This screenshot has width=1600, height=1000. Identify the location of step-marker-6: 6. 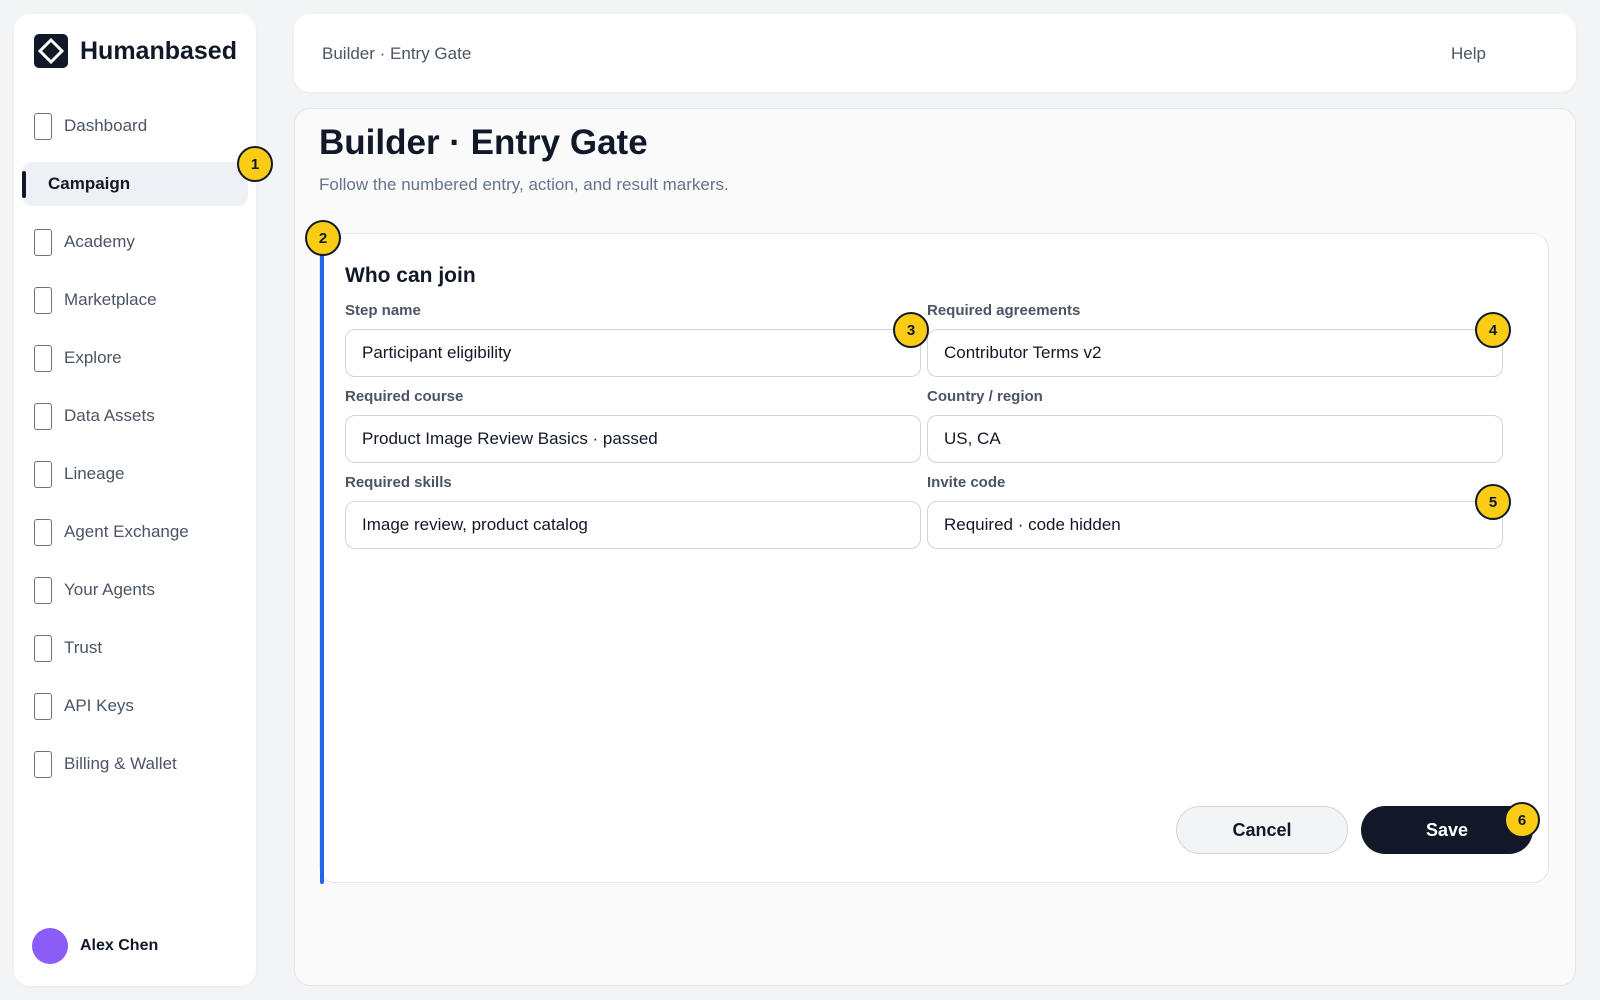
(1522, 820).